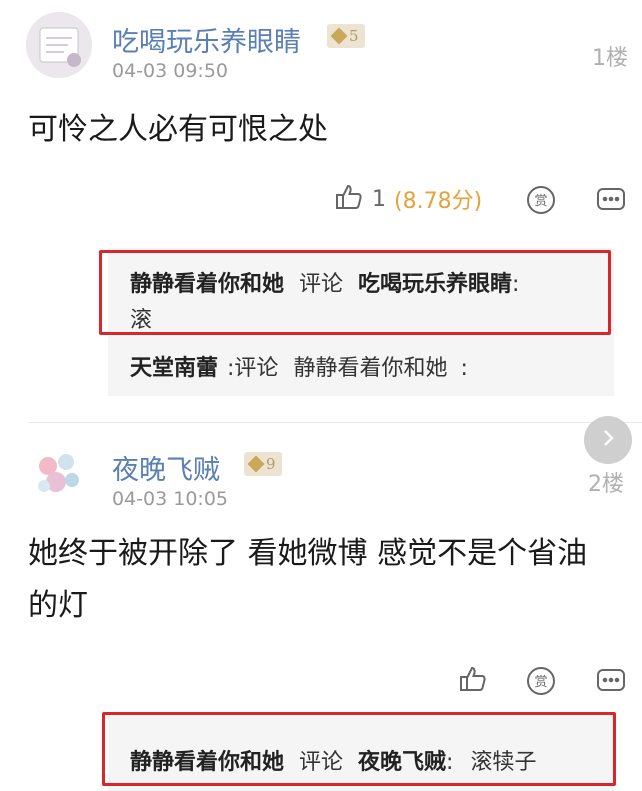 The image size is (642, 791). What do you see at coordinates (256, 464) in the screenshot?
I see `diamond-icon` at bounding box center [256, 464].